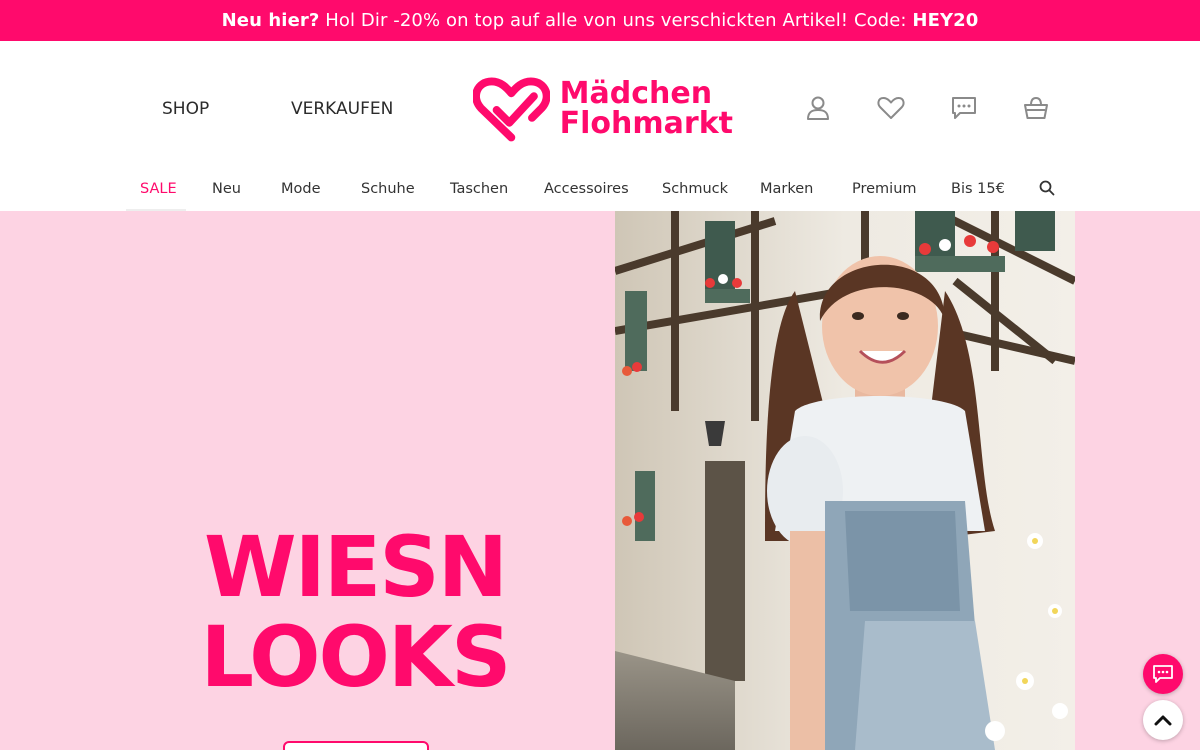  I want to click on chevron-up-icon, so click(1163, 720).